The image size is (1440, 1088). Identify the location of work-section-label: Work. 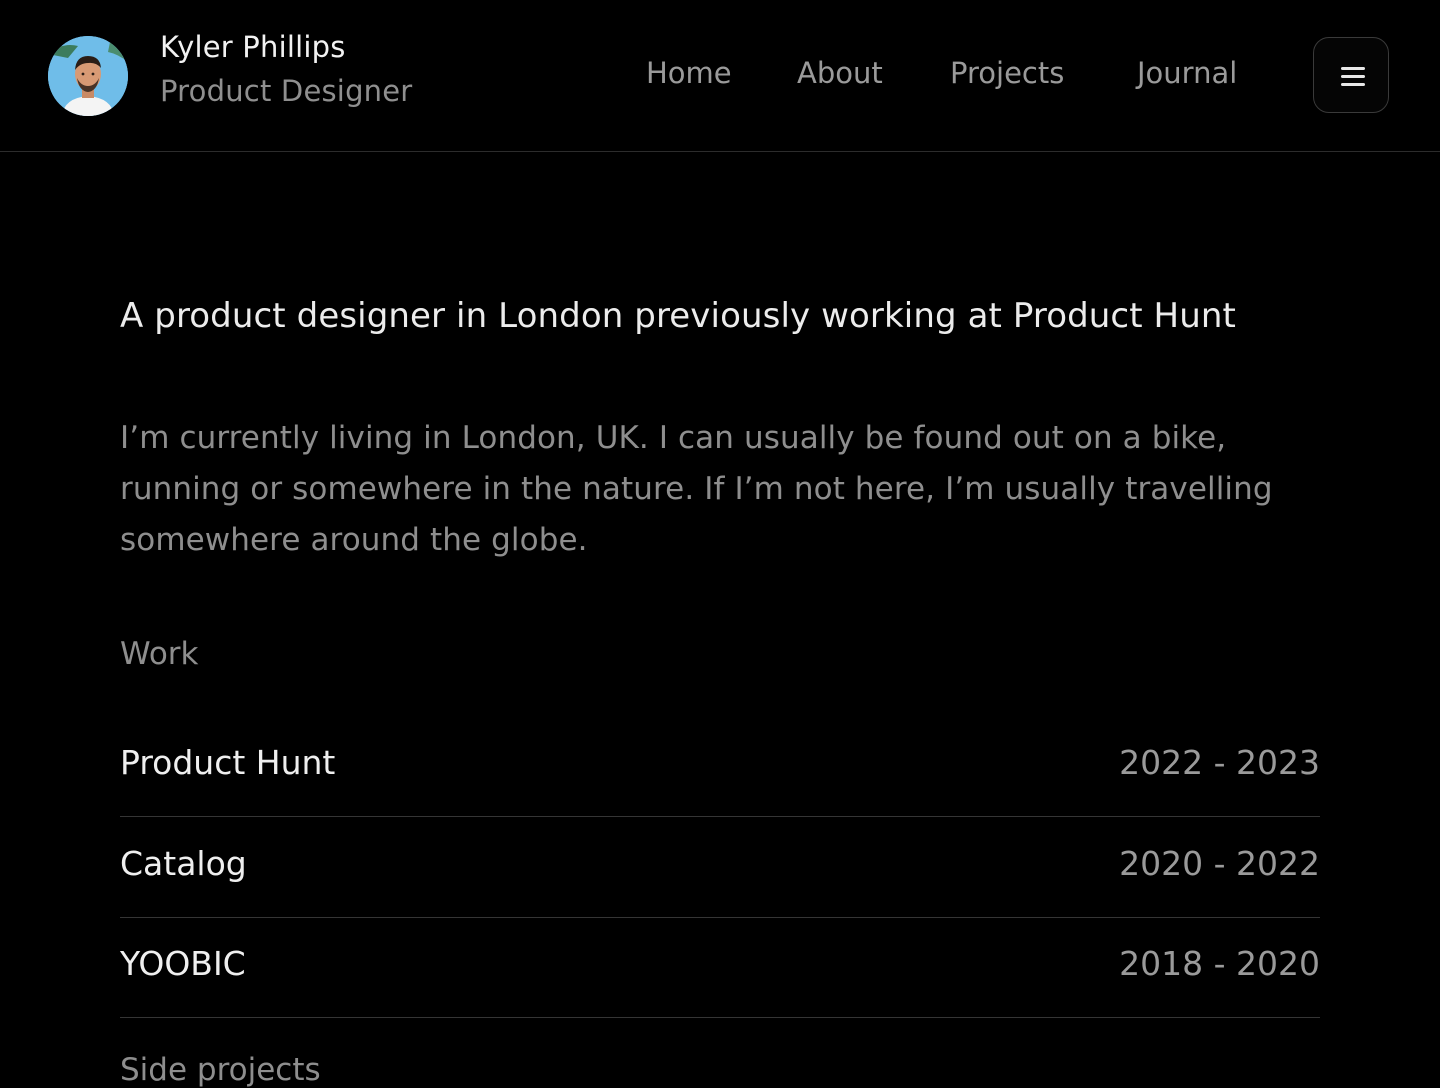
(159, 654).